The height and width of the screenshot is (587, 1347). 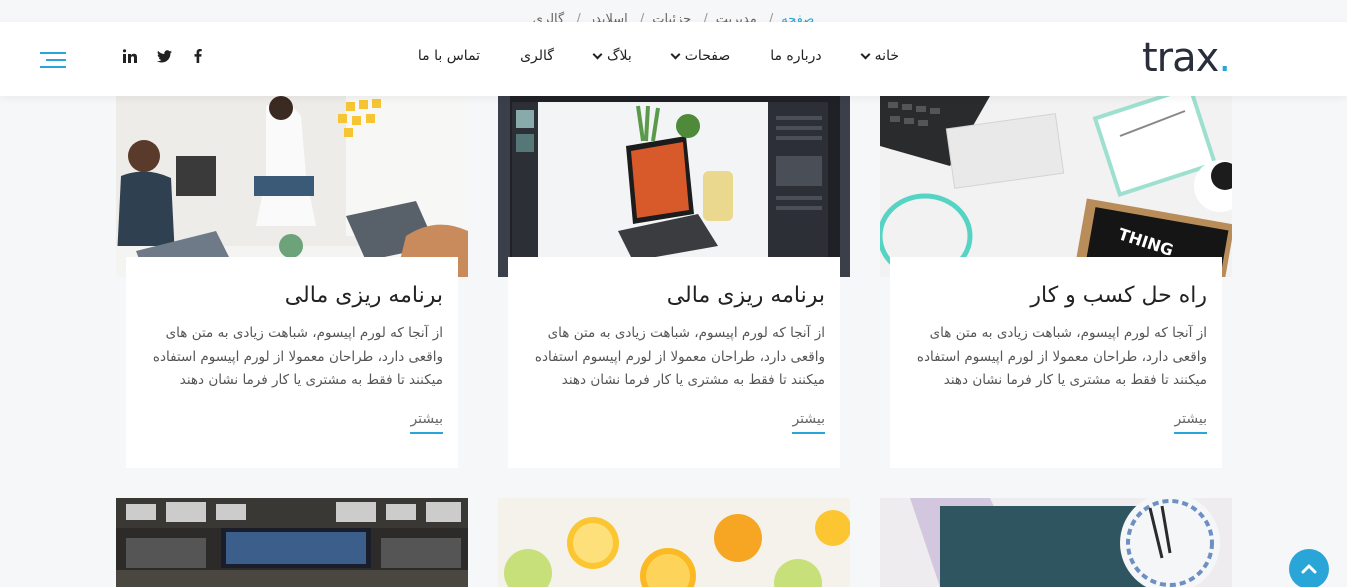 I want to click on chevron-up-icon, so click(x=1309, y=569).